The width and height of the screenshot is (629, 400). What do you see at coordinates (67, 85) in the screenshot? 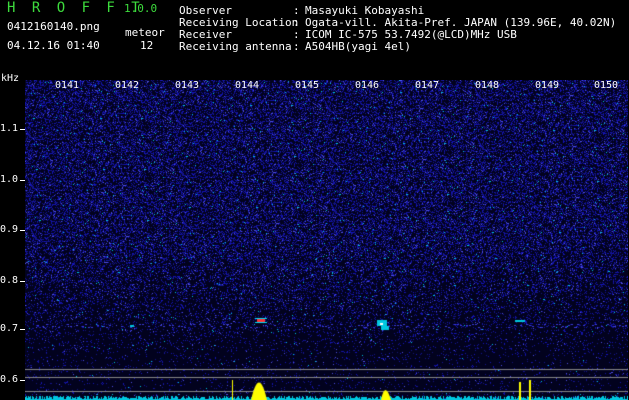
I see `x-tick-label: 0141` at bounding box center [67, 85].